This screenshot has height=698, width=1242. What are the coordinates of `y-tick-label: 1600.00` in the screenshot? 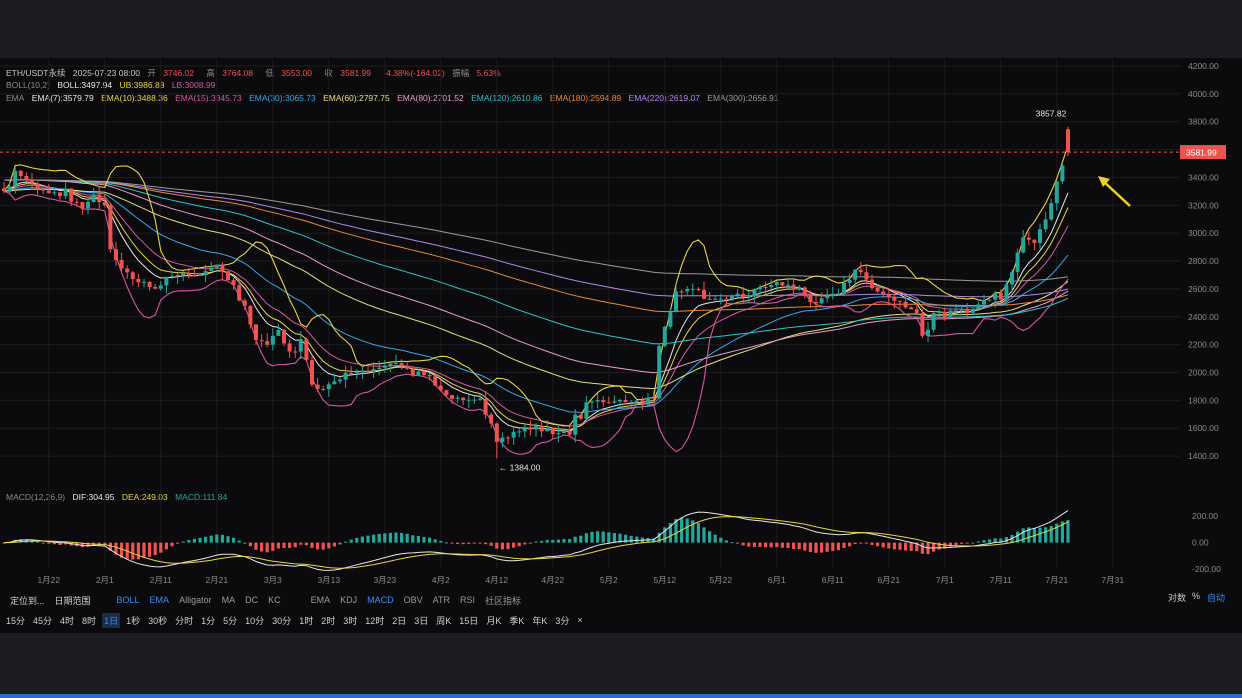 It's located at (1203, 428).